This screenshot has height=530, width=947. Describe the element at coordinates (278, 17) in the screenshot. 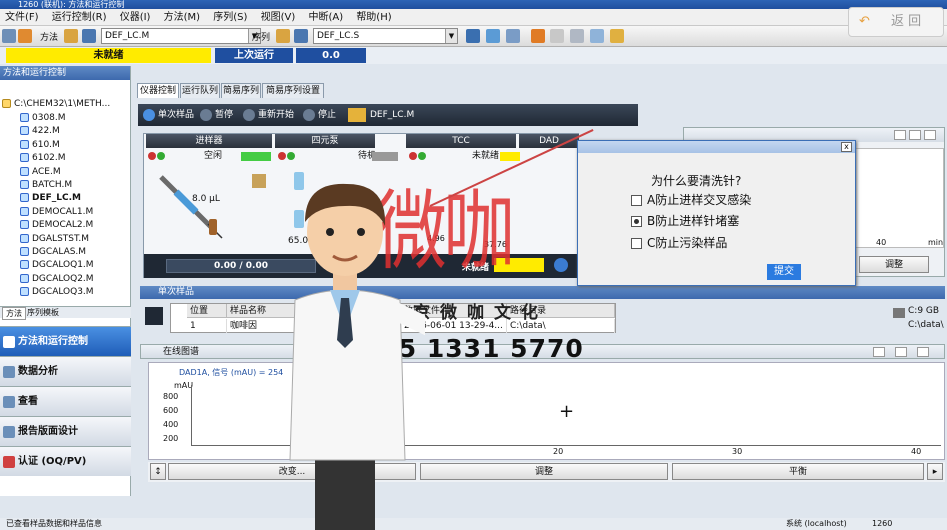

I see `menu-view: 视图(V)` at that location.